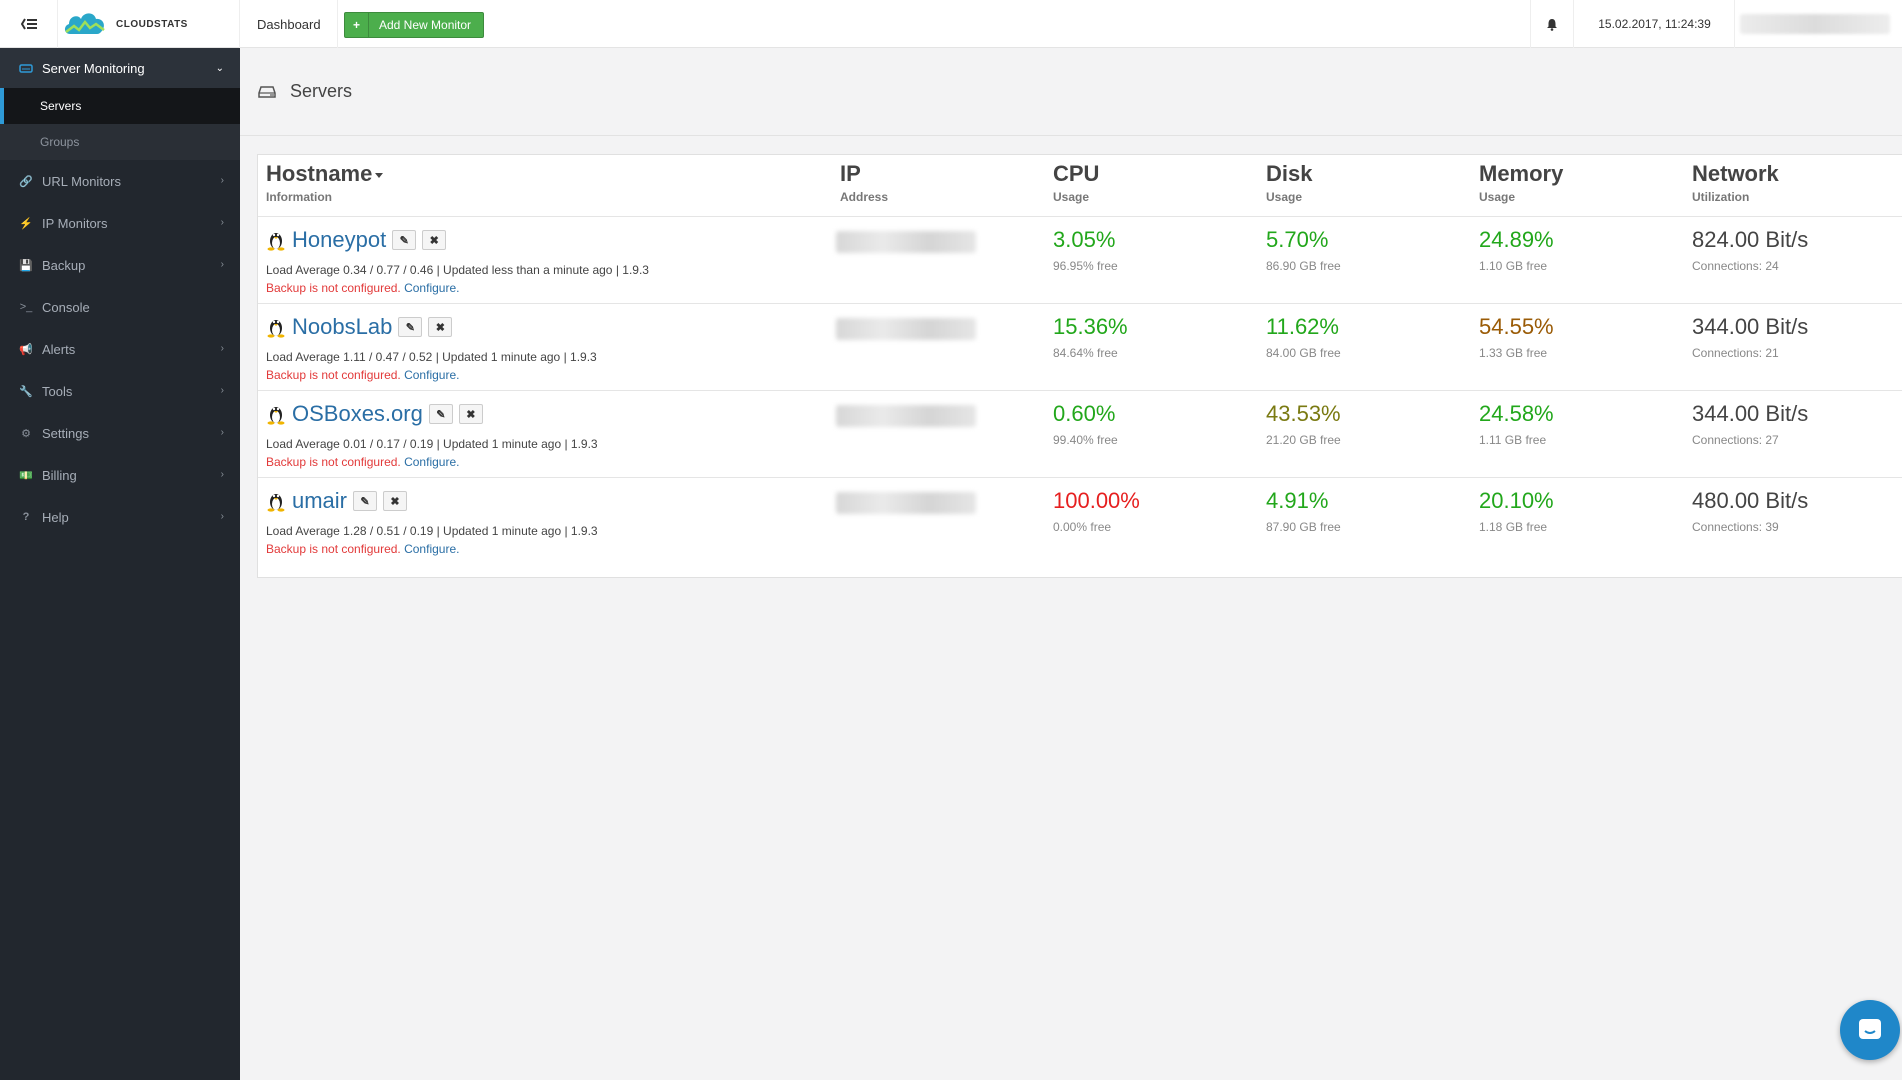  Describe the element at coordinates (1870, 1030) in the screenshot. I see `chat-launcher-button` at that location.